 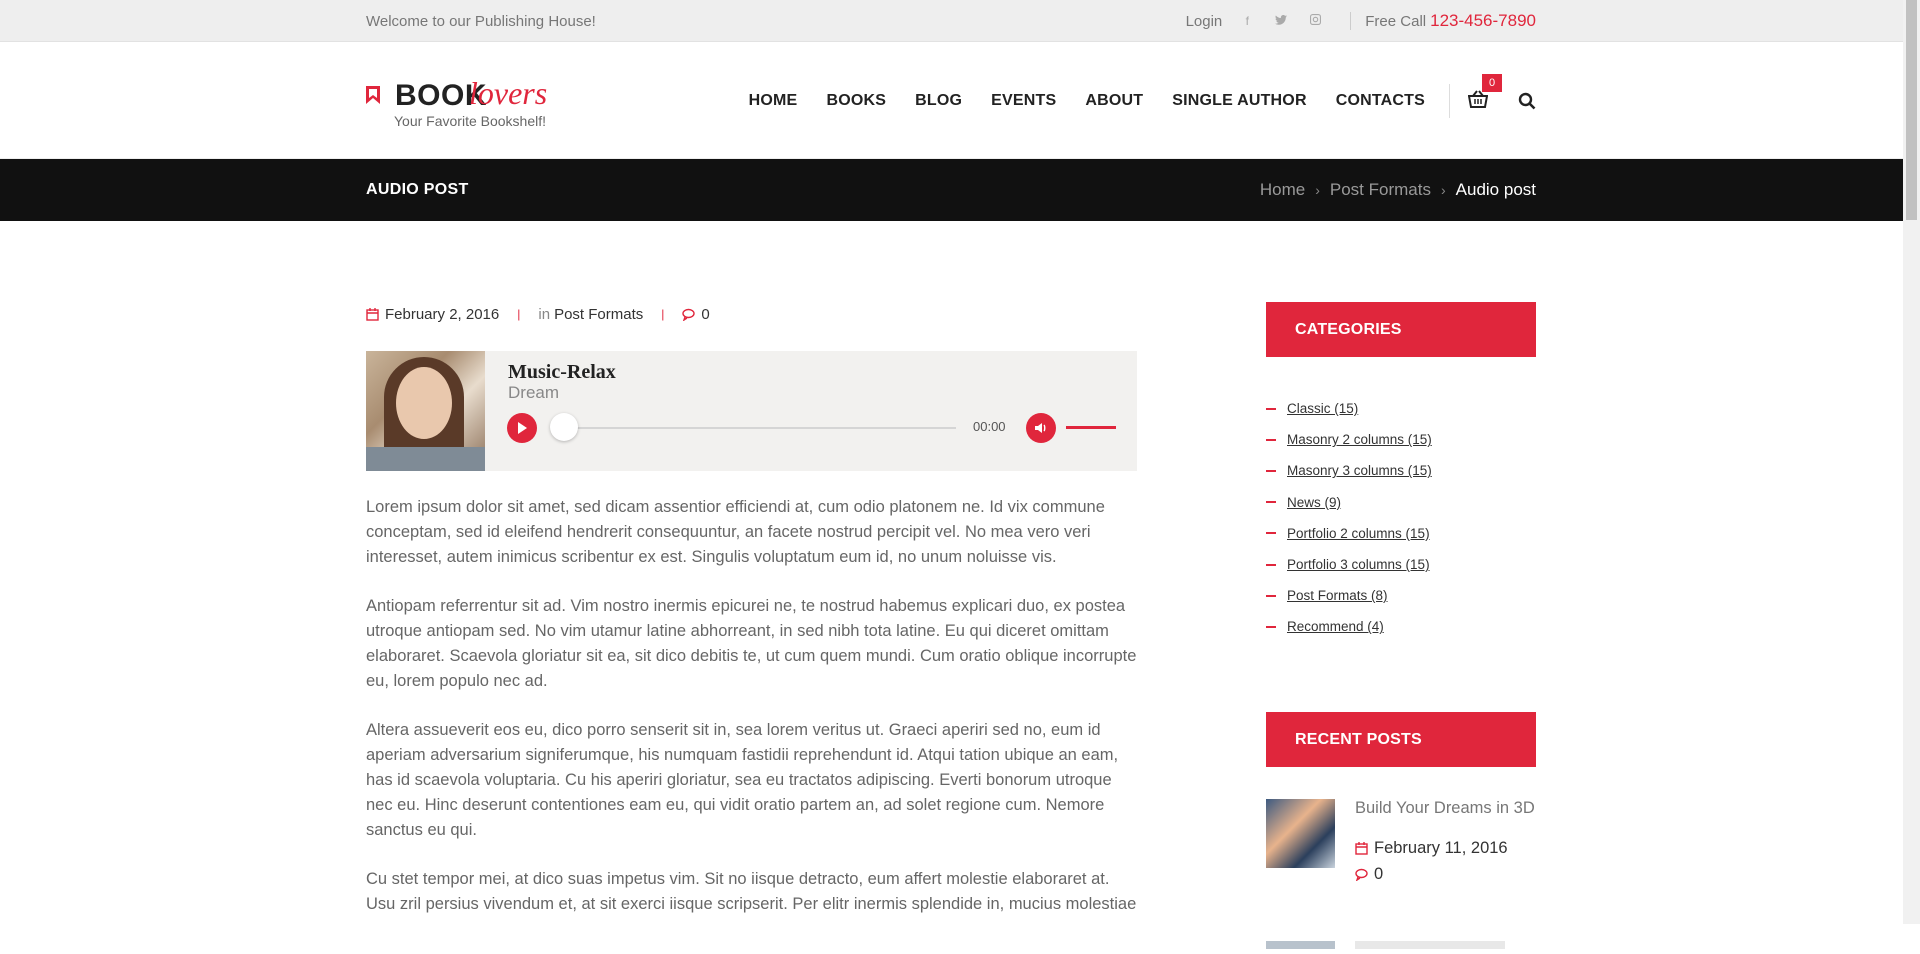 What do you see at coordinates (1361, 21) in the screenshot?
I see `top-bar-right: Login f Free Call 123-456-7890` at bounding box center [1361, 21].